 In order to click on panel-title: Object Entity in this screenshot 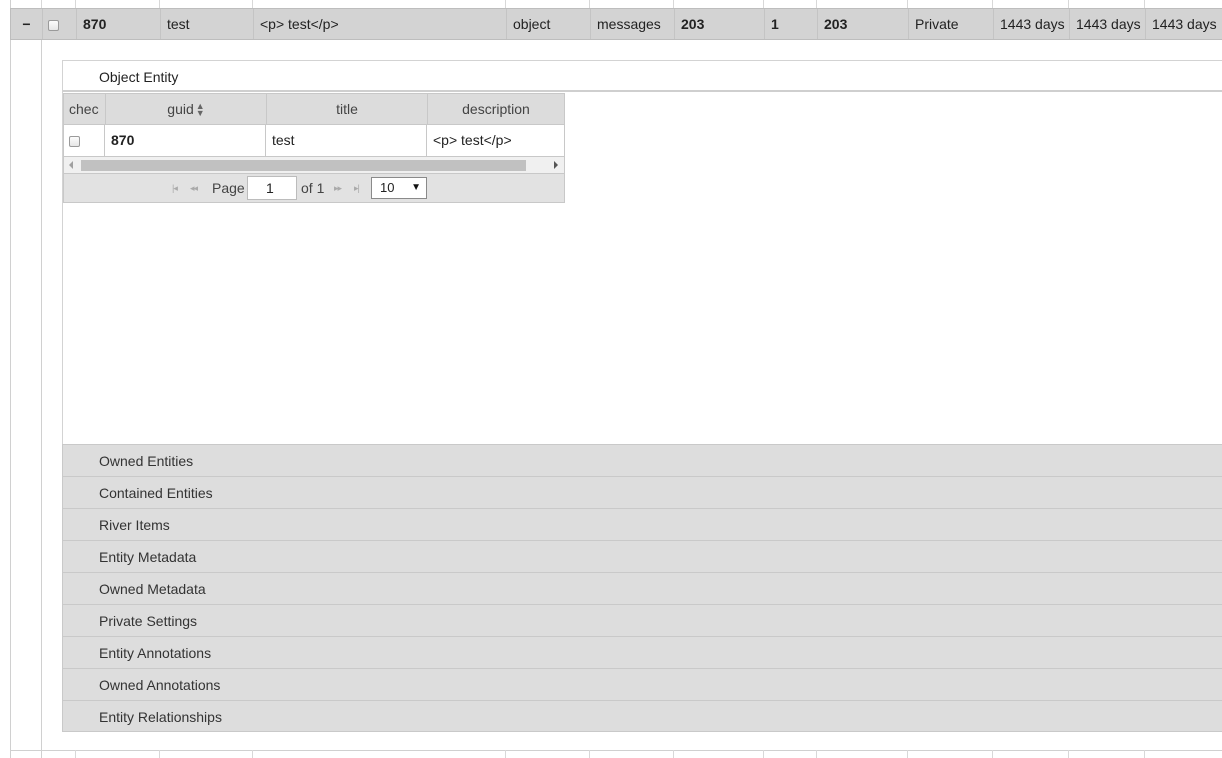, I will do `click(139, 77)`.